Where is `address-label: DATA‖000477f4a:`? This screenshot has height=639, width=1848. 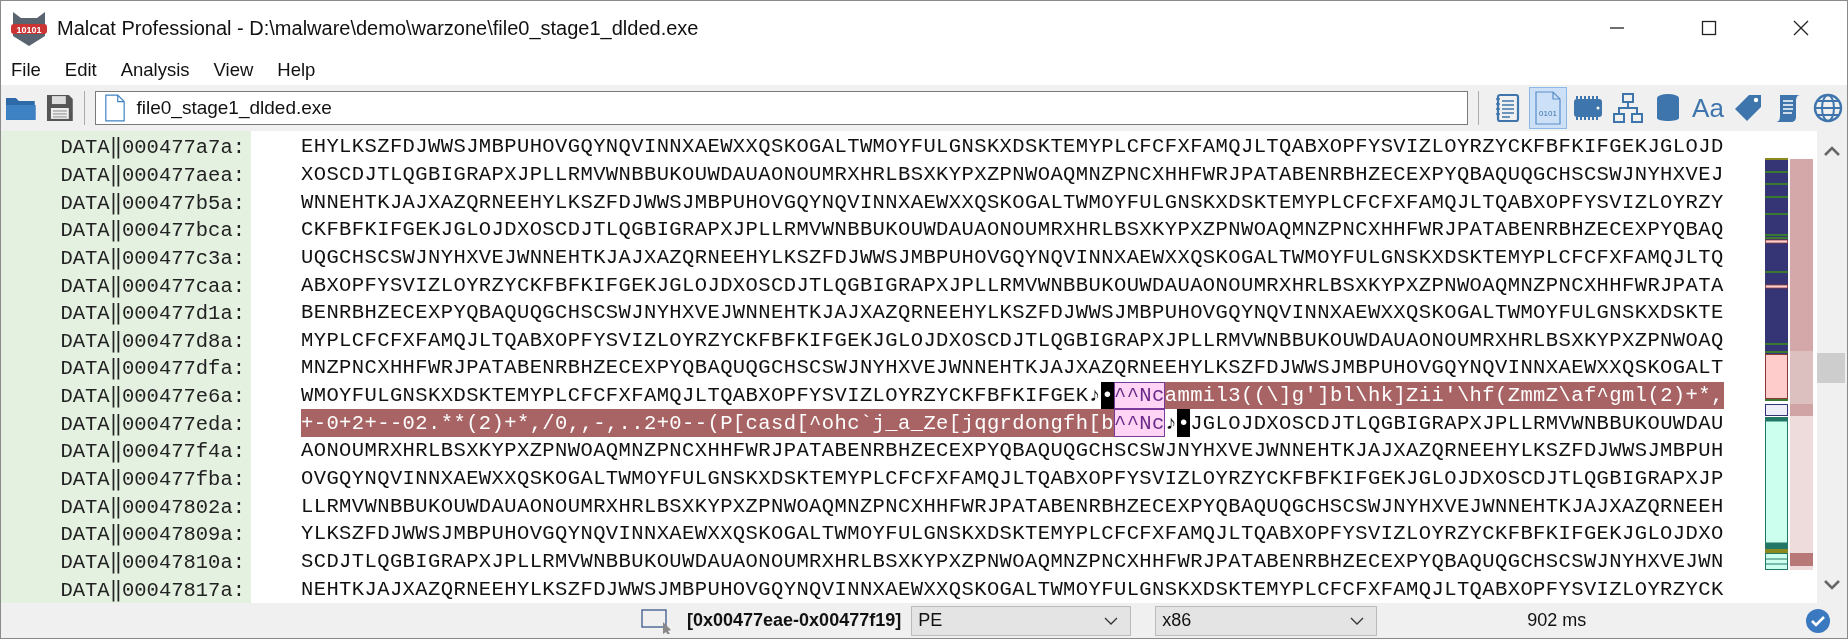 address-label: DATA‖000477f4a: is located at coordinates (152, 451).